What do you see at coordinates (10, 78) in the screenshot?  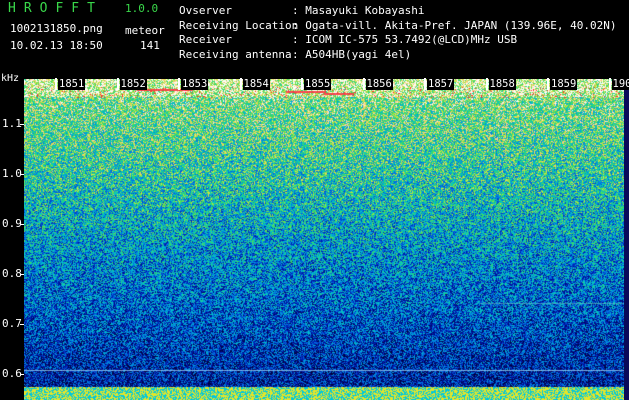 I see `y-axis-unit: kHz` at bounding box center [10, 78].